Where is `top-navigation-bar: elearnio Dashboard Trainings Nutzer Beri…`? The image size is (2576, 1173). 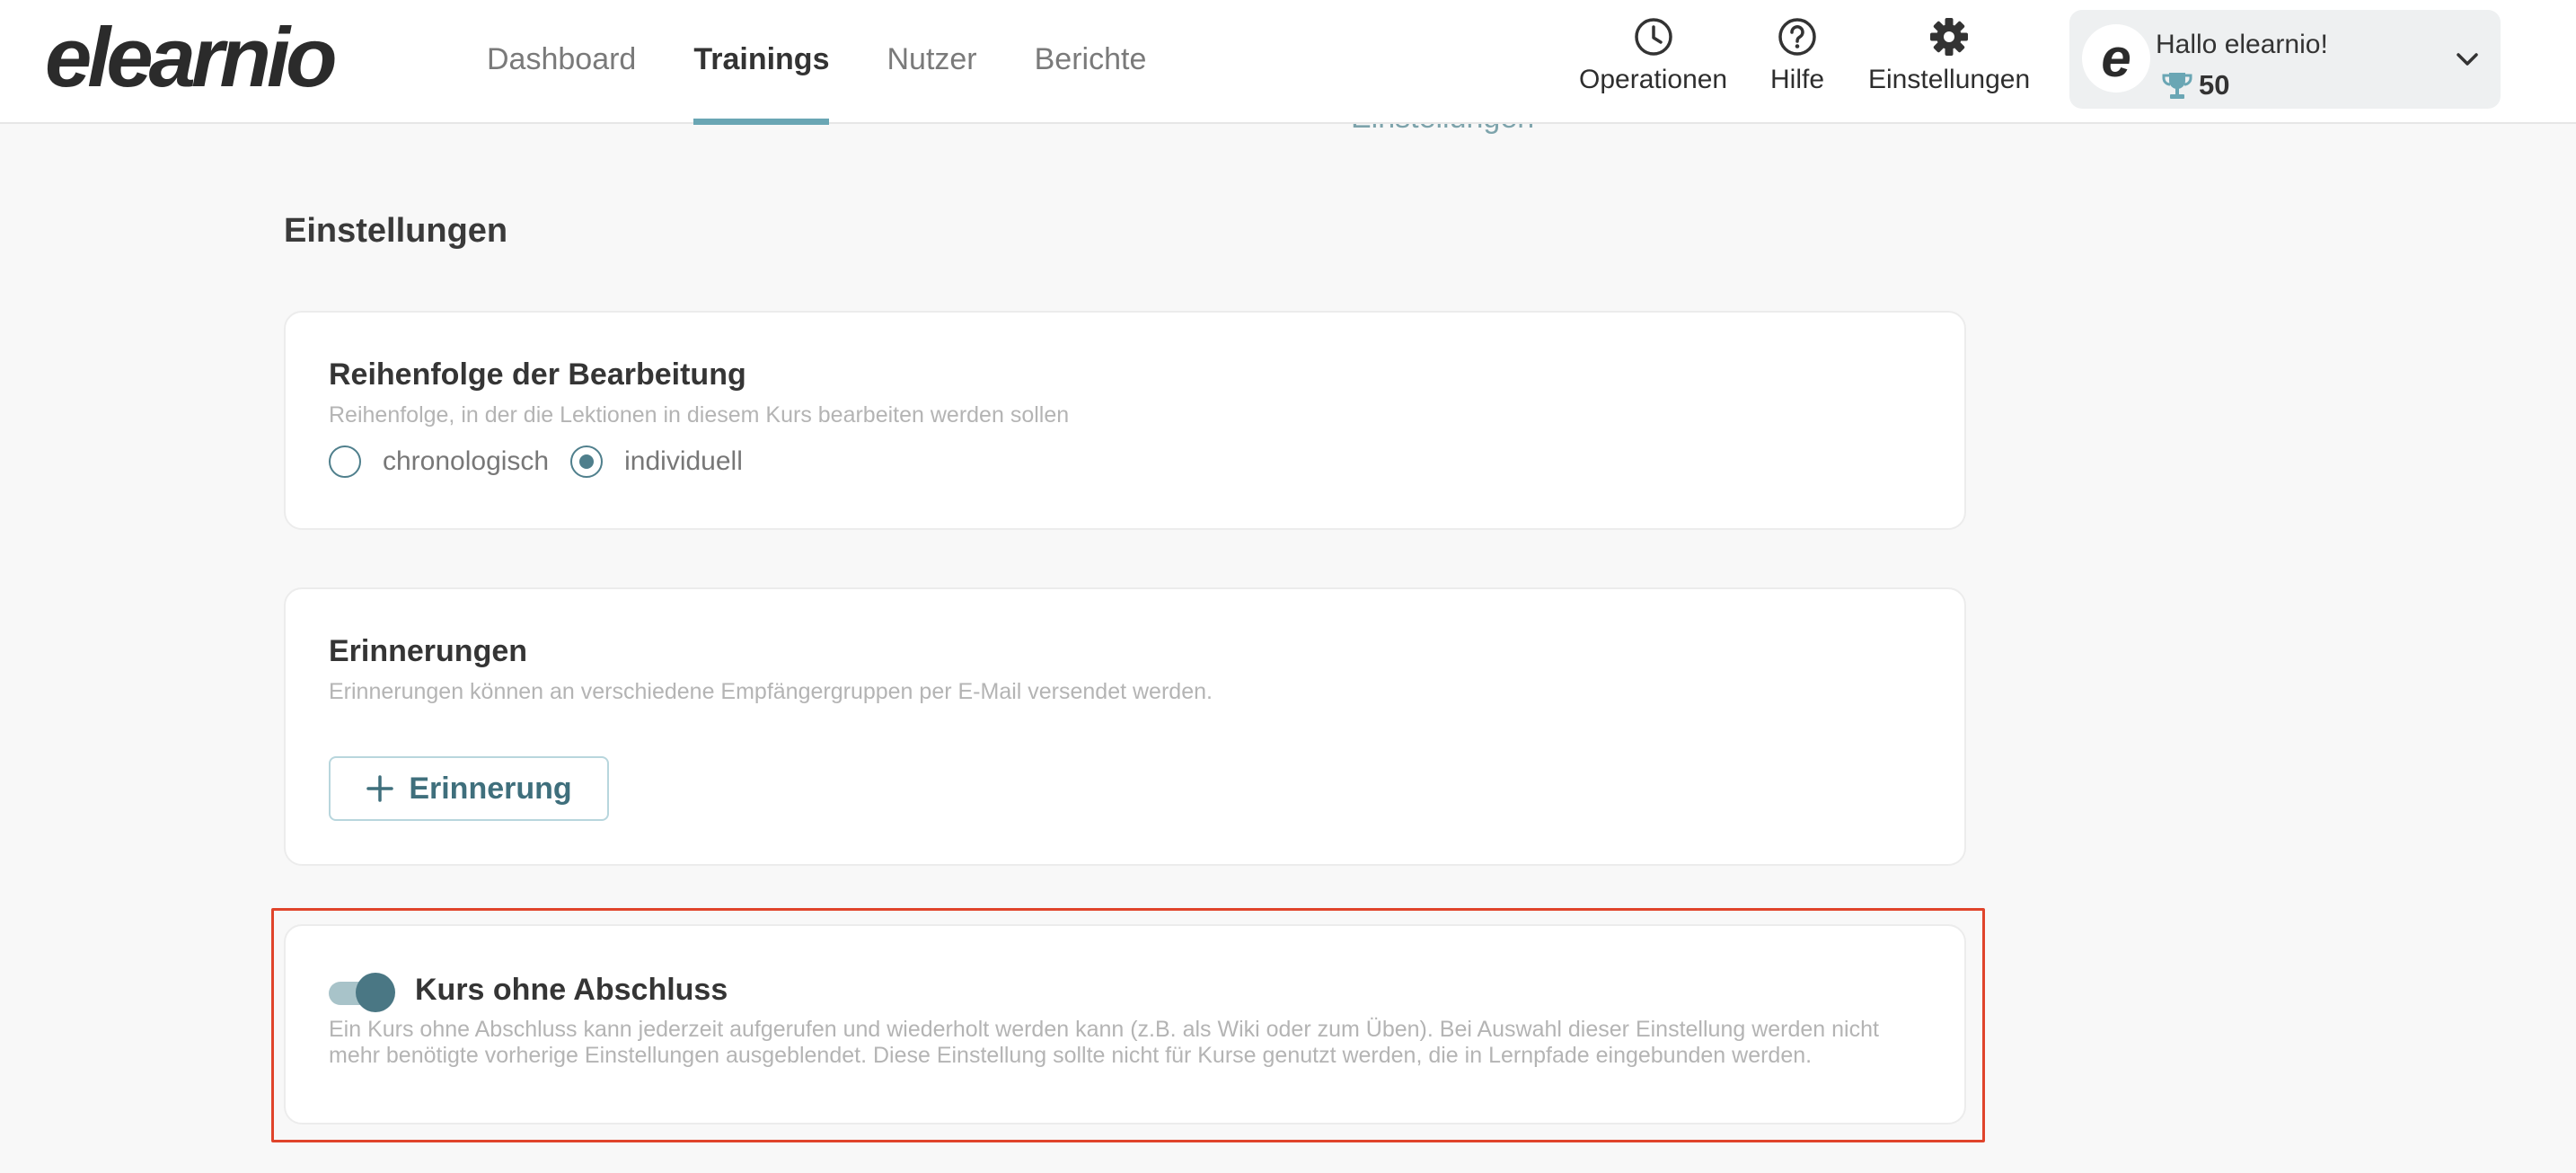 top-navigation-bar: elearnio Dashboard Trainings Nutzer Beri… is located at coordinates (1288, 62).